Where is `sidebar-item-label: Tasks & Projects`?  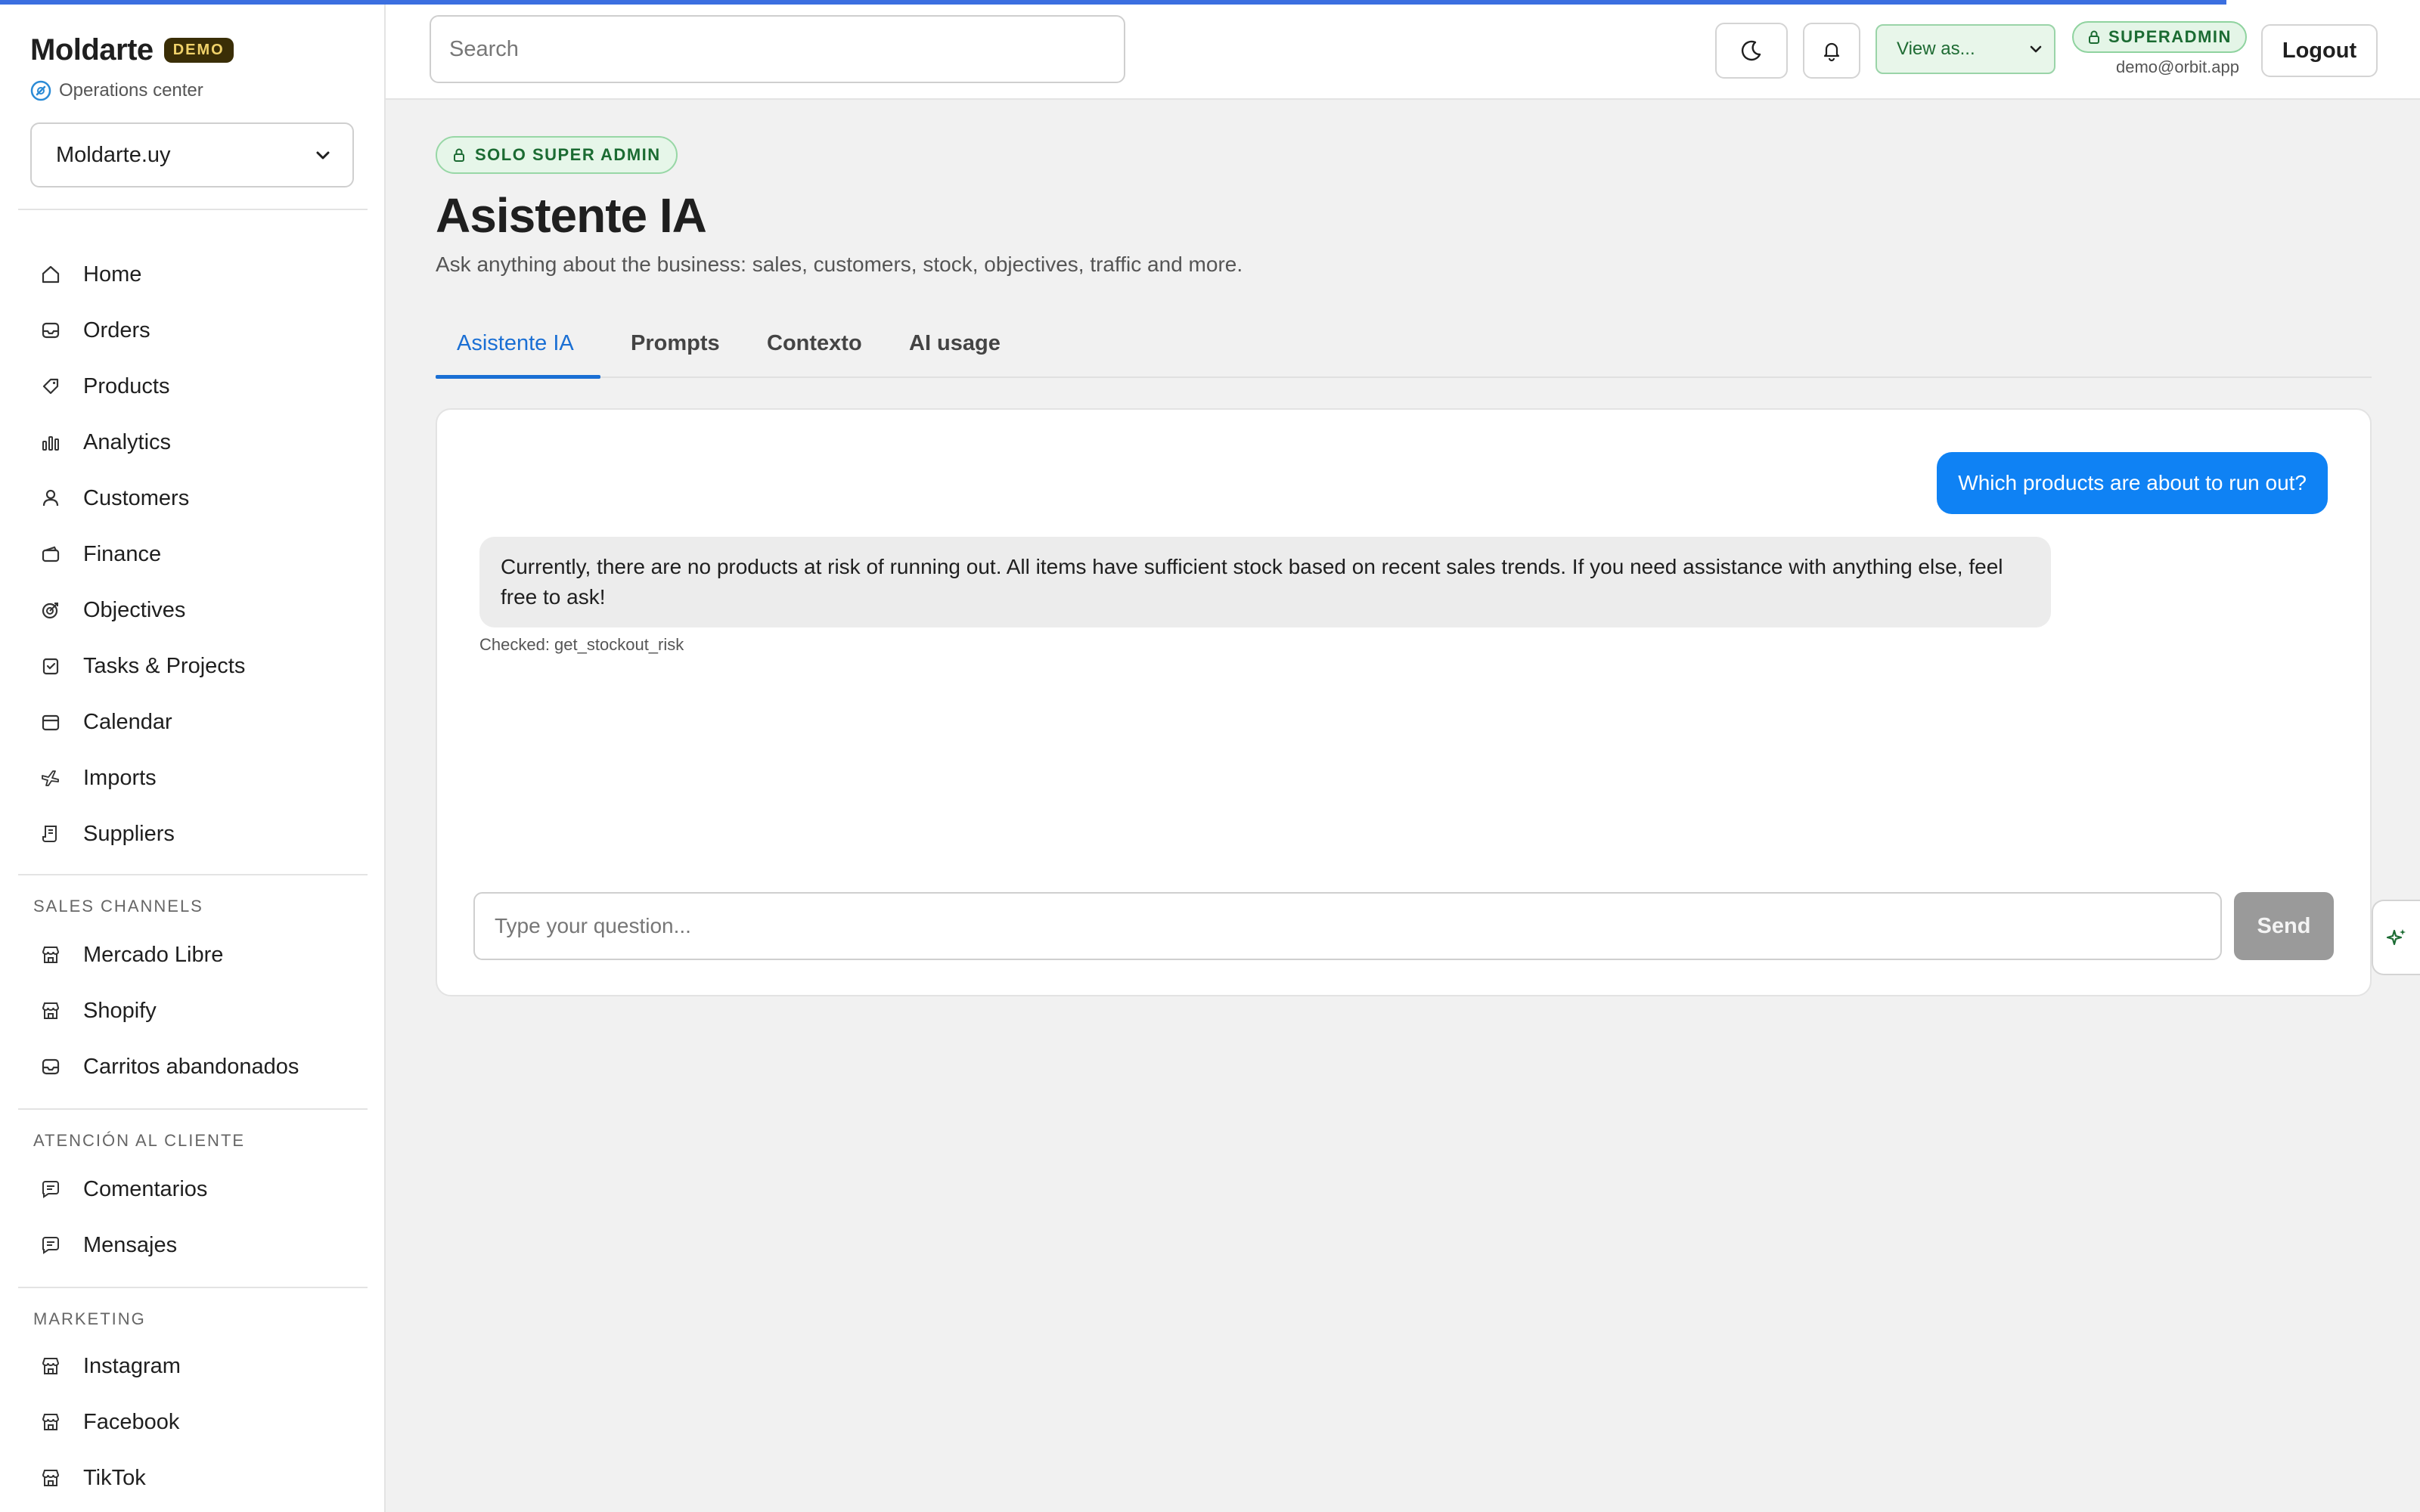
sidebar-item-label: Tasks & Projects is located at coordinates (164, 665).